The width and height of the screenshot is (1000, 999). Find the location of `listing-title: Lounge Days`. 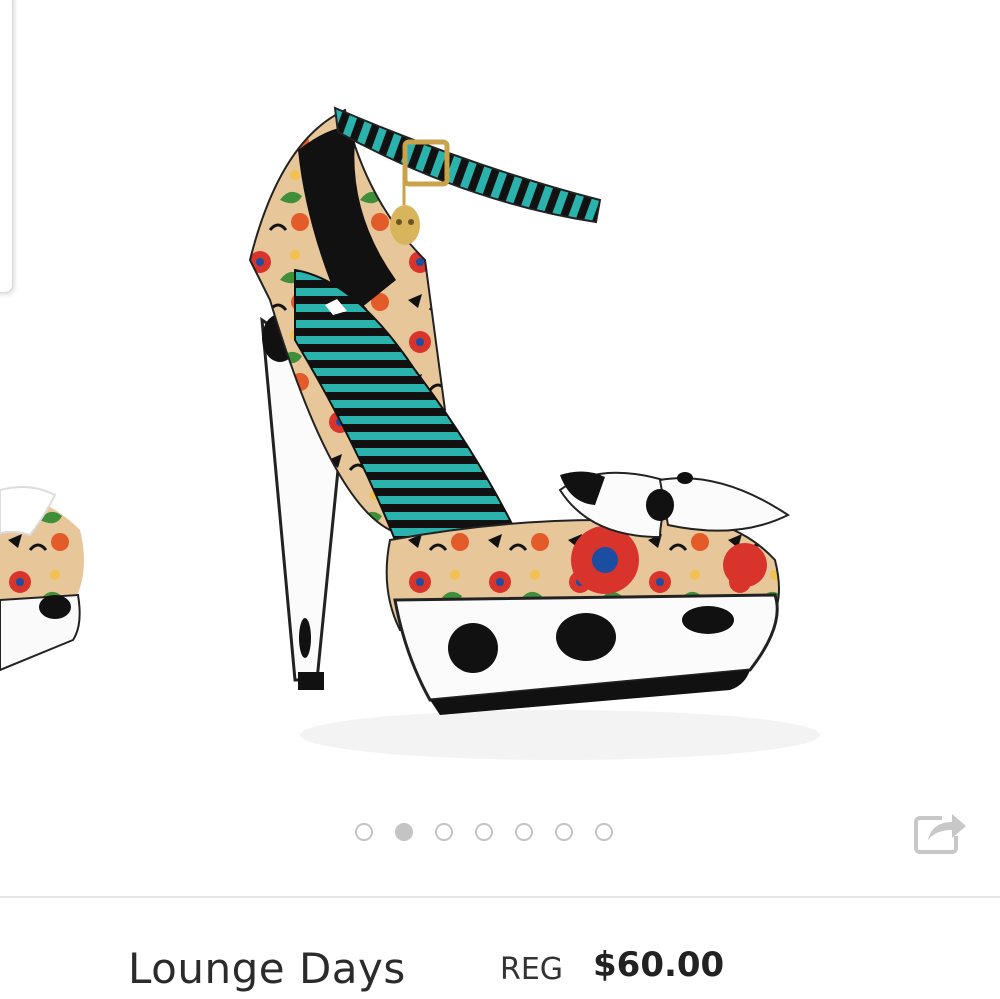

listing-title: Lounge Days is located at coordinates (267, 968).